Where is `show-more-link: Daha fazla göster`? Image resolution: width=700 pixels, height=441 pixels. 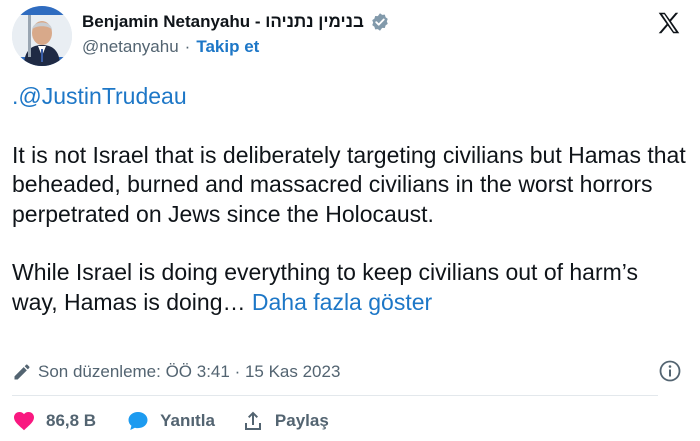 show-more-link: Daha fazla göster is located at coordinates (342, 302).